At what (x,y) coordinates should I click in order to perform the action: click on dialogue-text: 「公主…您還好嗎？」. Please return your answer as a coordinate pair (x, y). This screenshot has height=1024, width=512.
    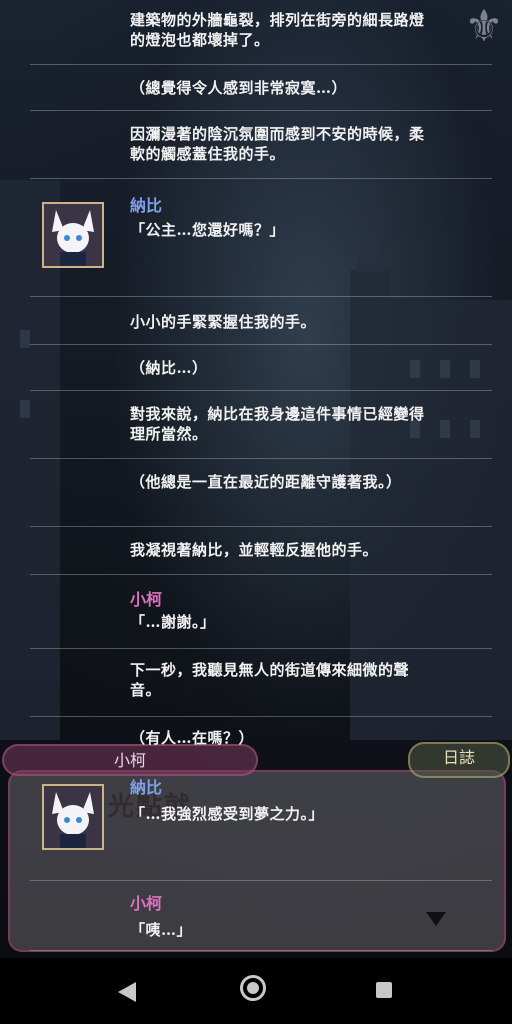
    Looking at the image, I should click on (208, 230).